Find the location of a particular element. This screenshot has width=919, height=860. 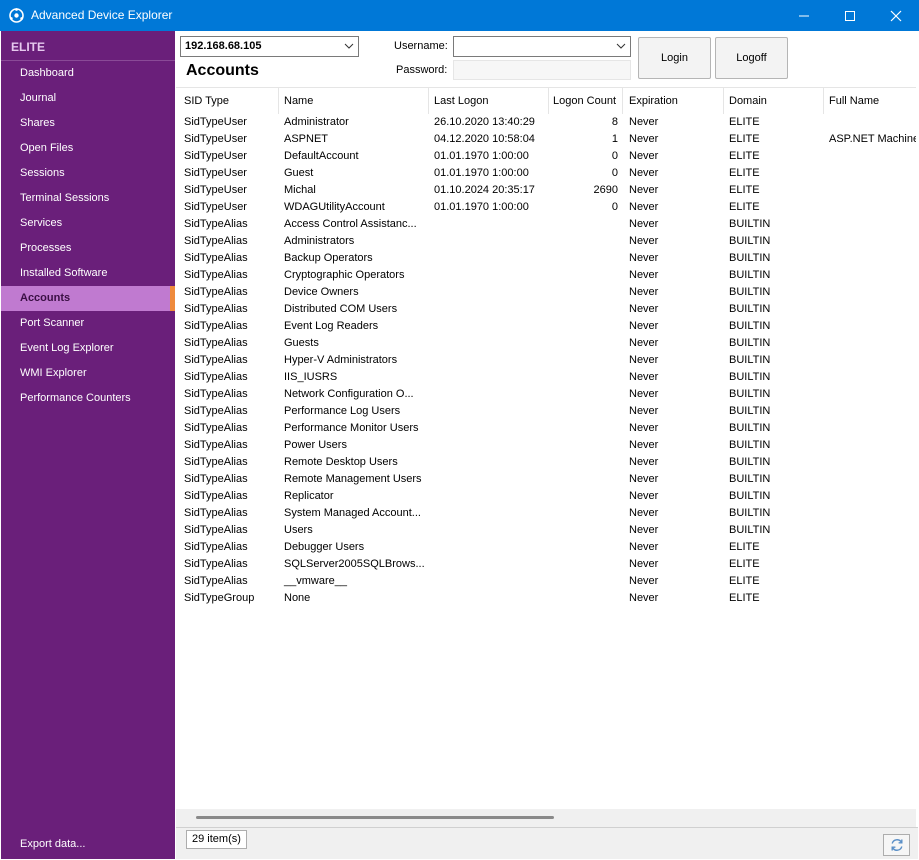

table-row: SidTypeAlias Replicator Never BUILTIN is located at coordinates (546, 496).